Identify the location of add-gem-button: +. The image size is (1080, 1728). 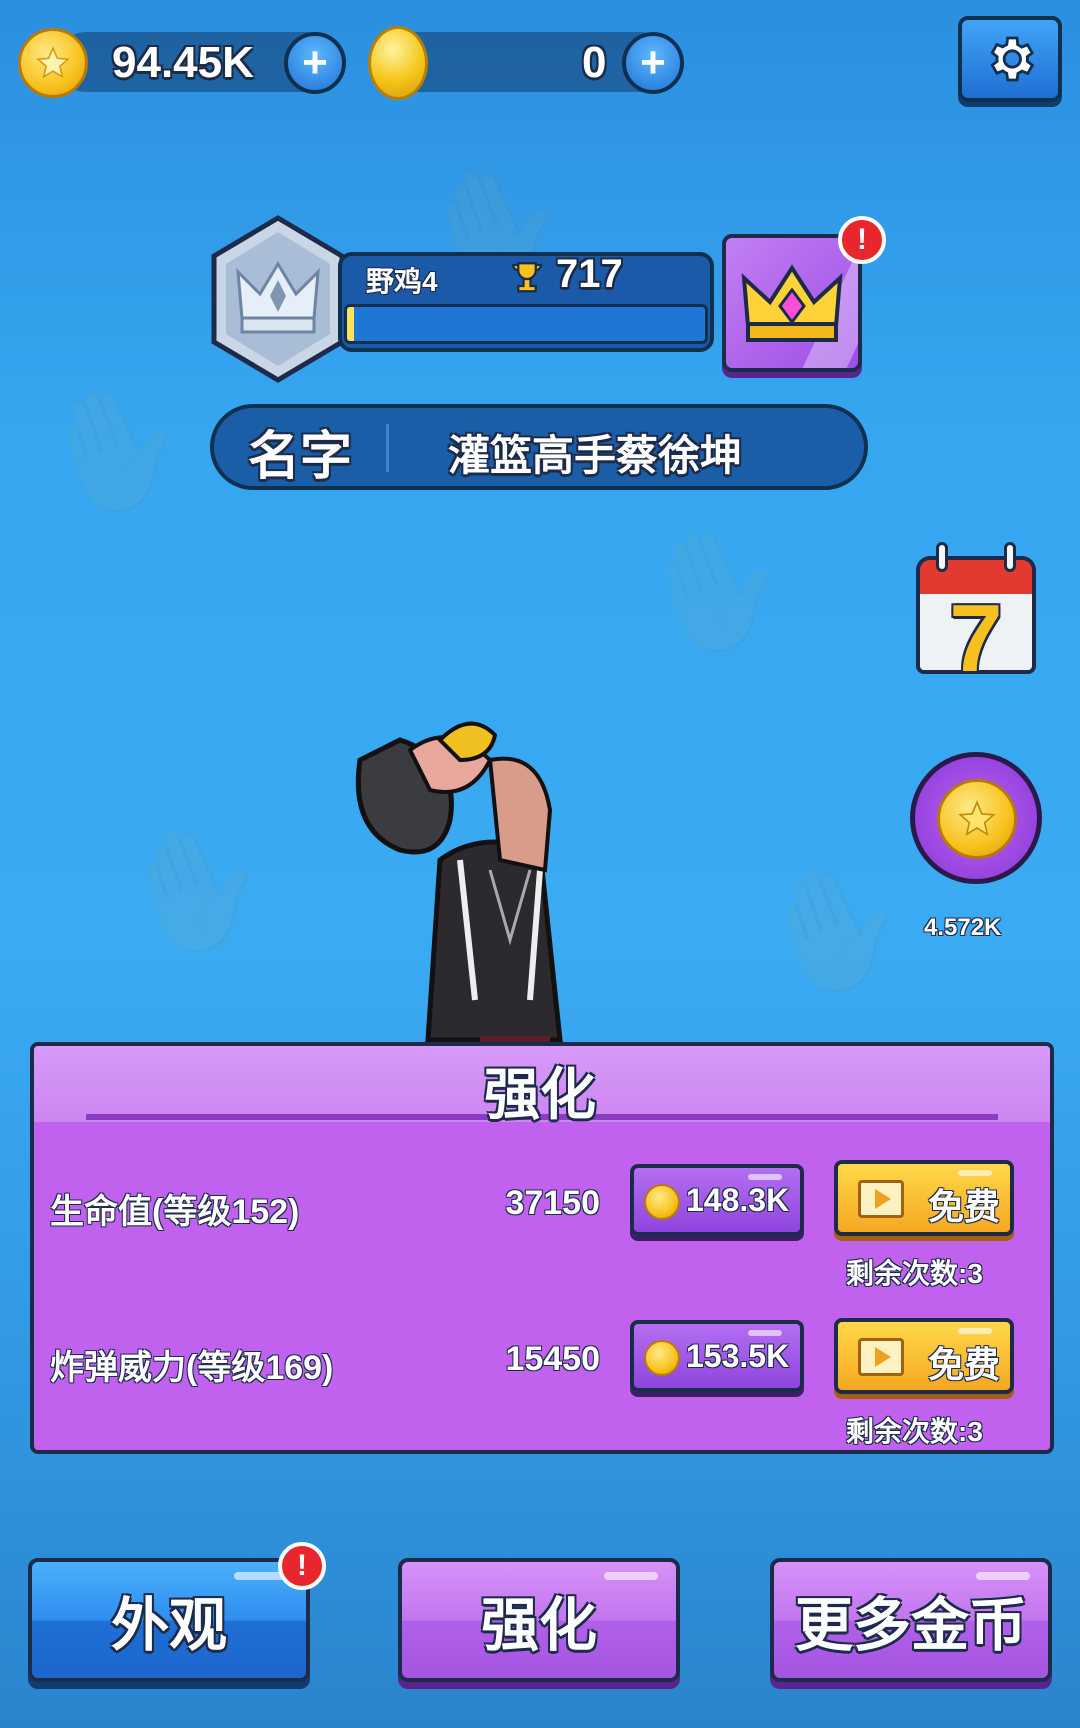
(653, 63).